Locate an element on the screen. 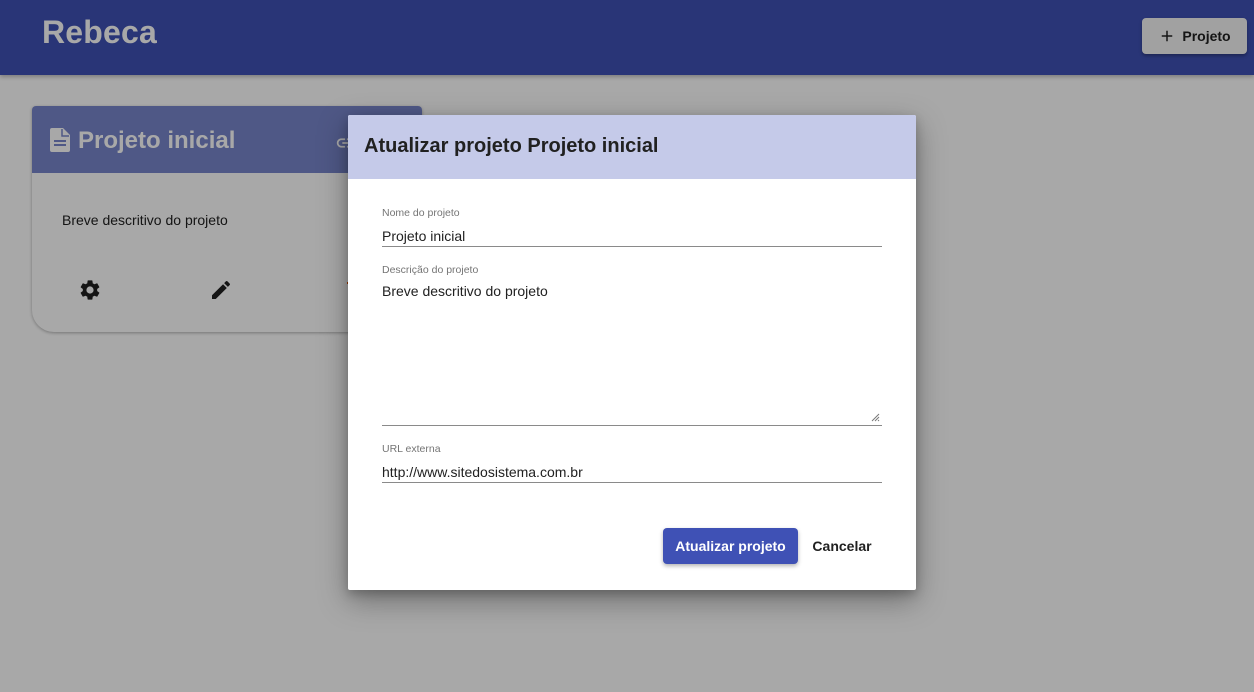 This screenshot has height=692, width=1254. cancel-button: Cancelar is located at coordinates (842, 546).